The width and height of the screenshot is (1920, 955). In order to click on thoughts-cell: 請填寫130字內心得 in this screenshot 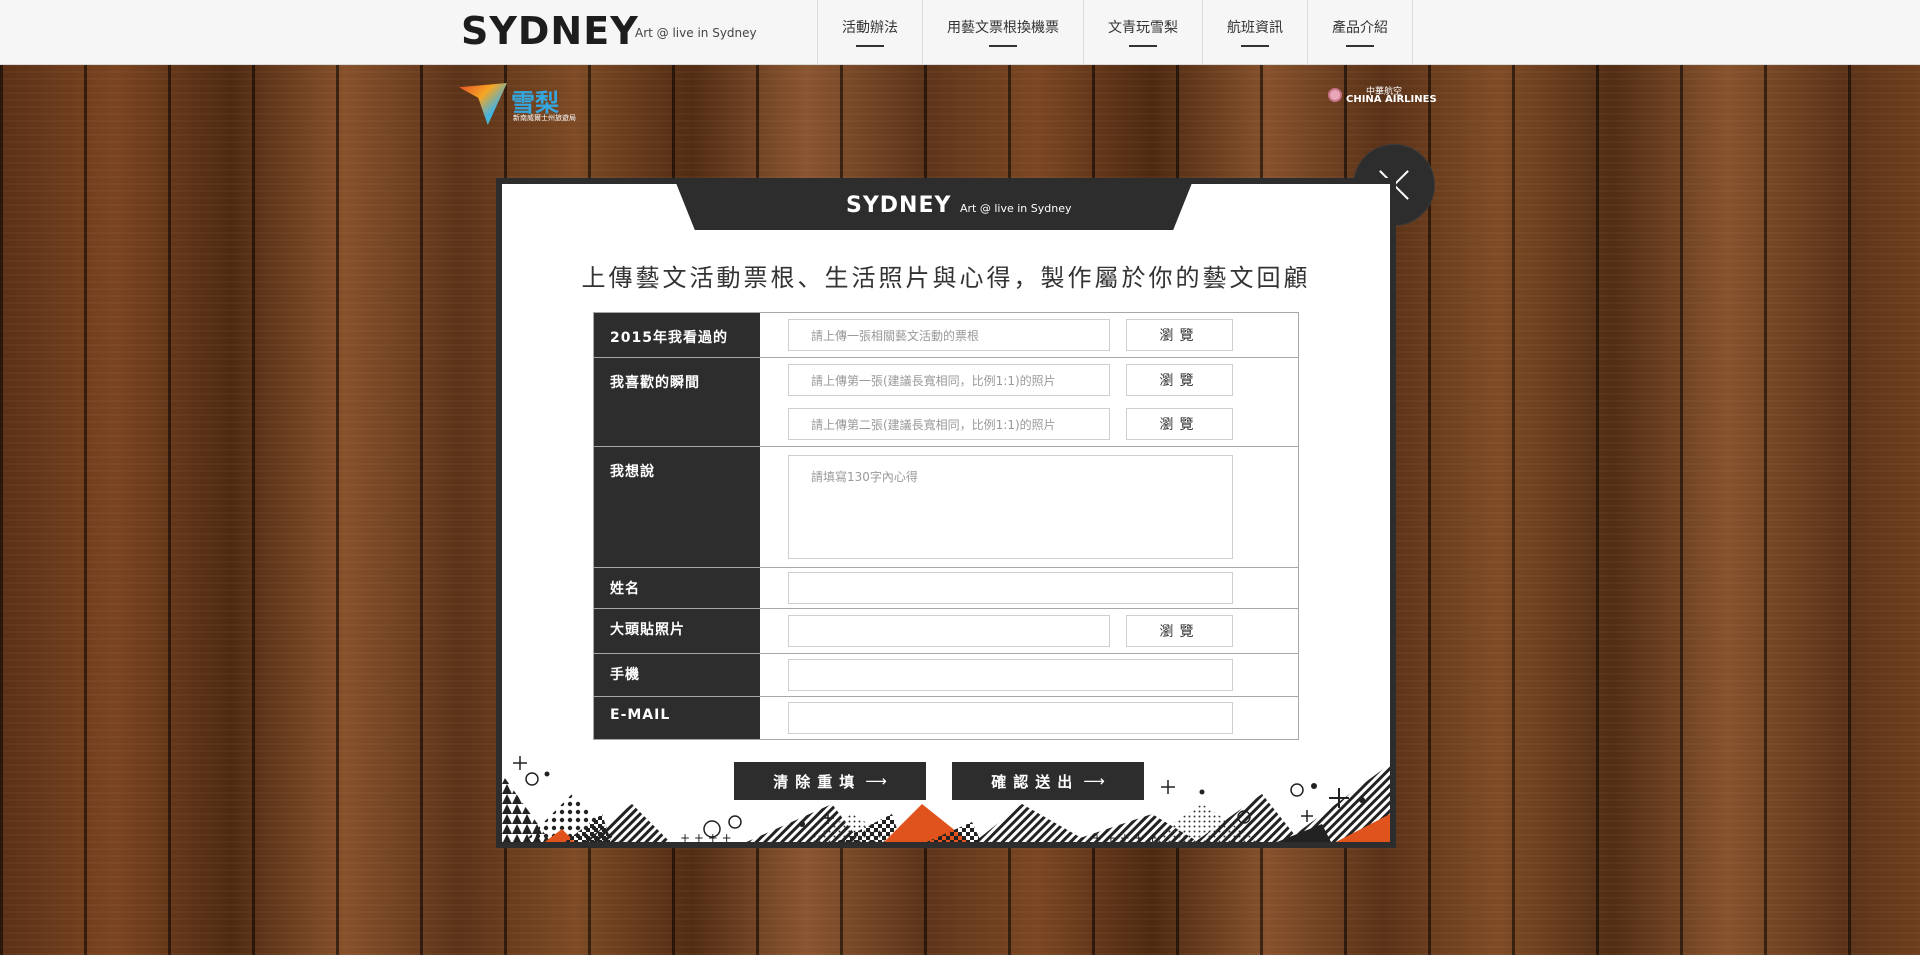, I will do `click(1029, 507)`.